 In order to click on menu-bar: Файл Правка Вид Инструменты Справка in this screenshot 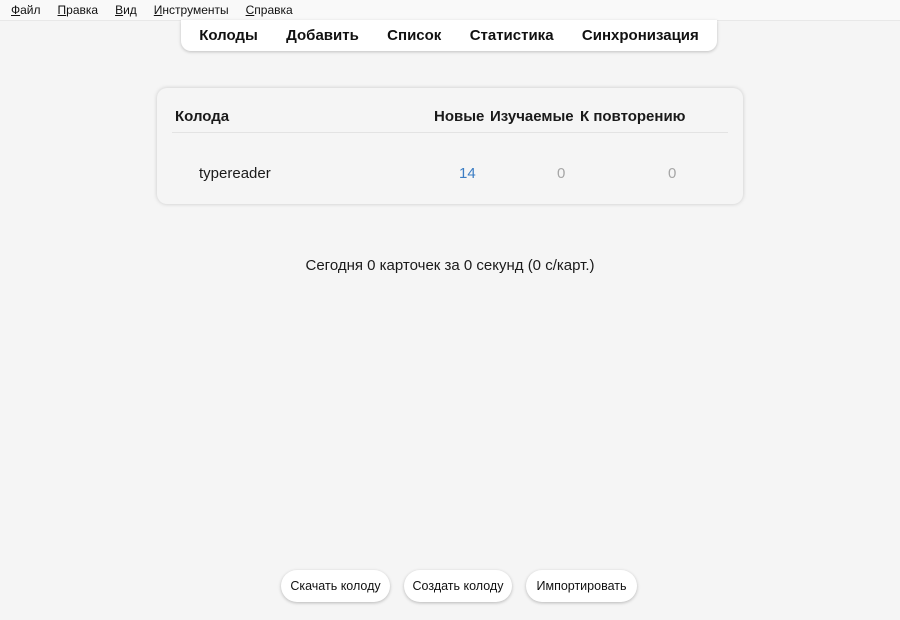, I will do `click(450, 10)`.